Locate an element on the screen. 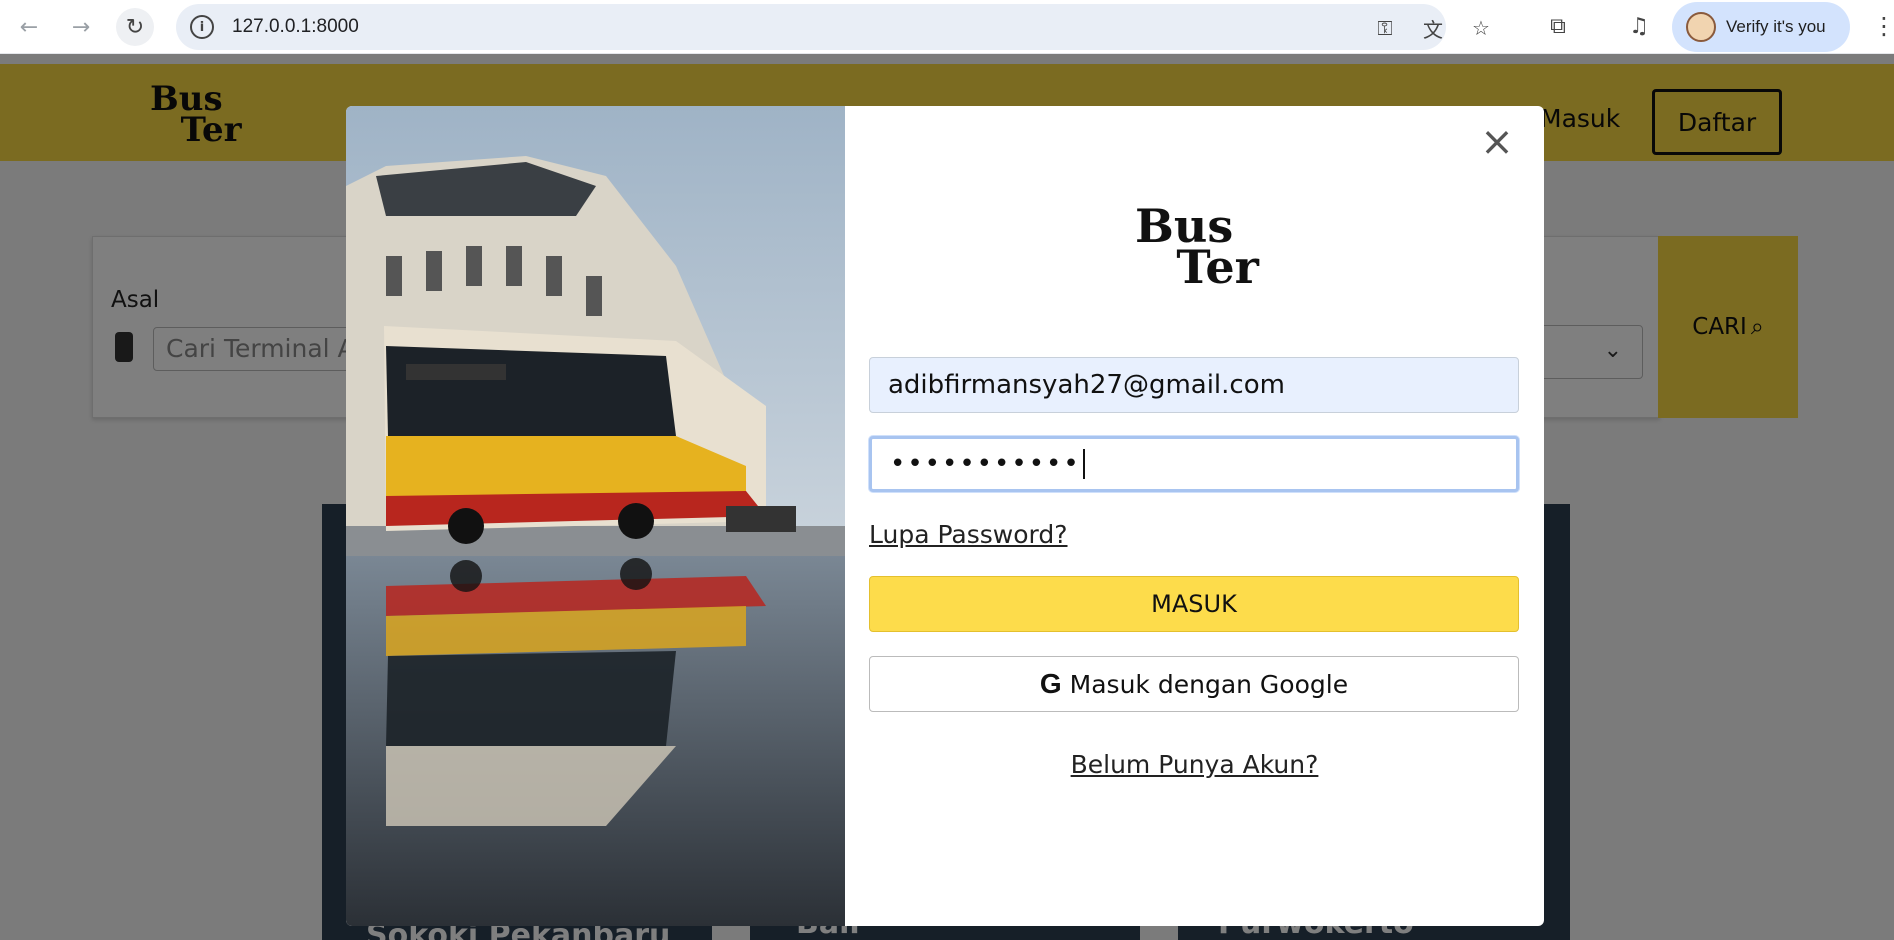  site-info-icon: i is located at coordinates (202, 27).